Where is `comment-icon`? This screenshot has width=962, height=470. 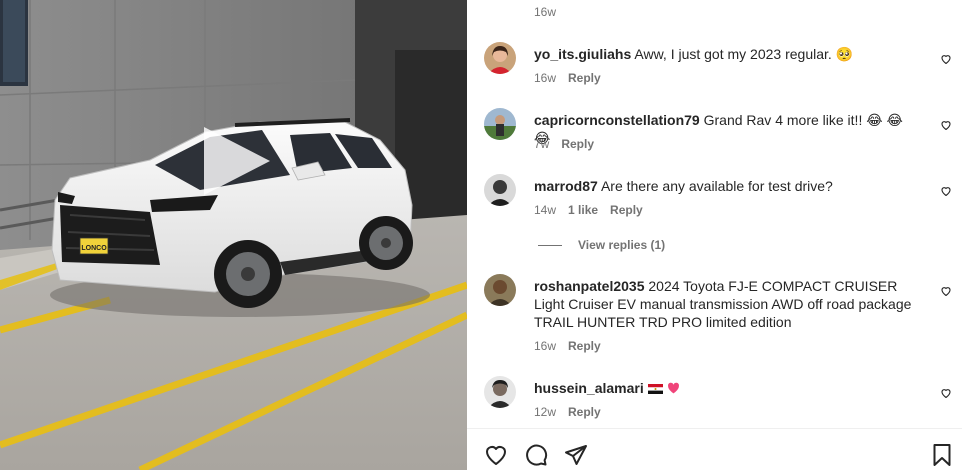 comment-icon is located at coordinates (536, 455).